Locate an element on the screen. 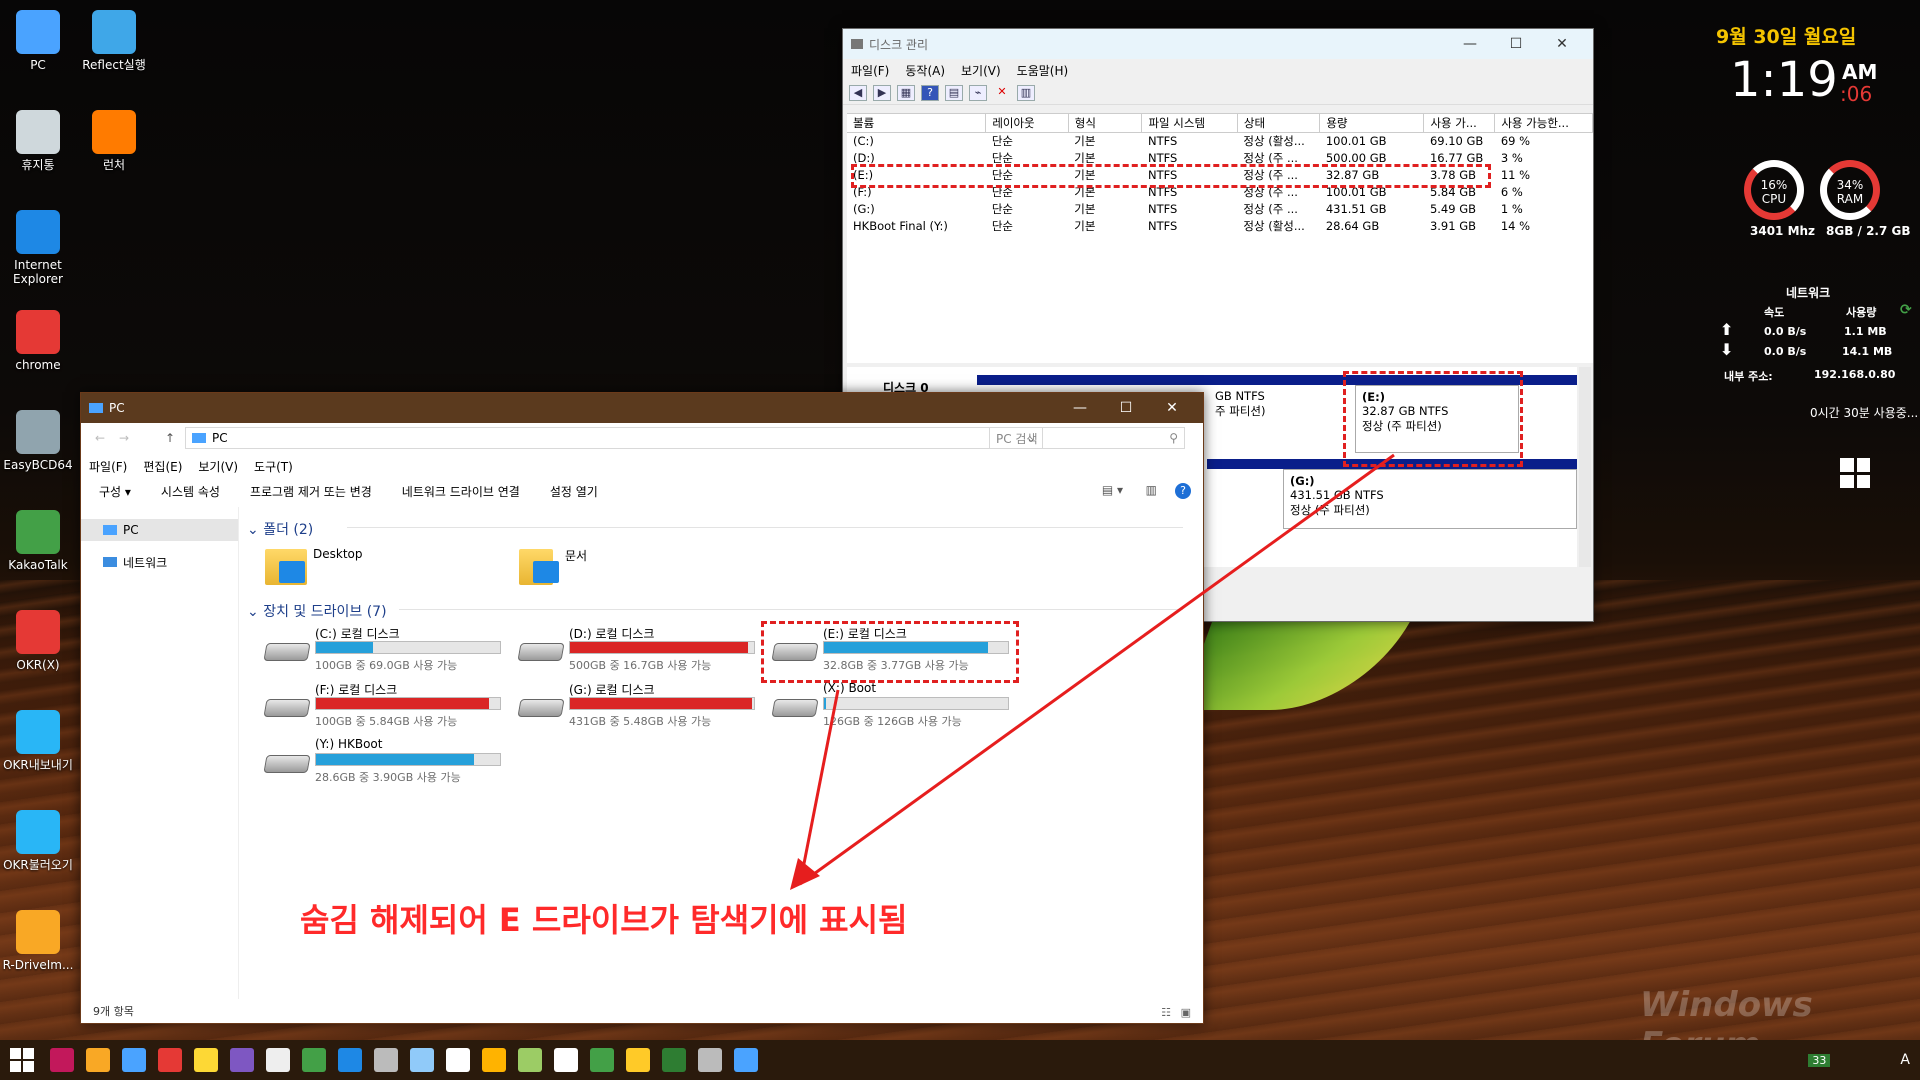 The width and height of the screenshot is (1920, 1080). menu-item: 동작(A) is located at coordinates (925, 70).